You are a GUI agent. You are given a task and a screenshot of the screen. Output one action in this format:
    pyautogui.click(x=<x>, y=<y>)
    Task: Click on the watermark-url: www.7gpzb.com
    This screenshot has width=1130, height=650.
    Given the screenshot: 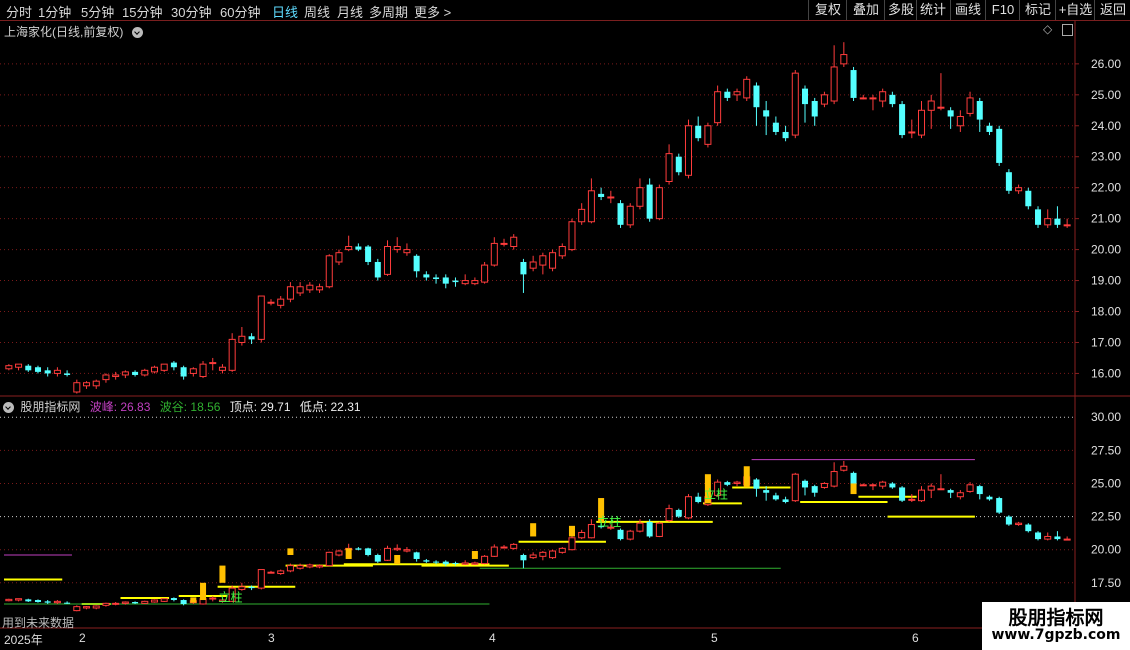 What is the action you would take?
    pyautogui.click(x=1056, y=635)
    